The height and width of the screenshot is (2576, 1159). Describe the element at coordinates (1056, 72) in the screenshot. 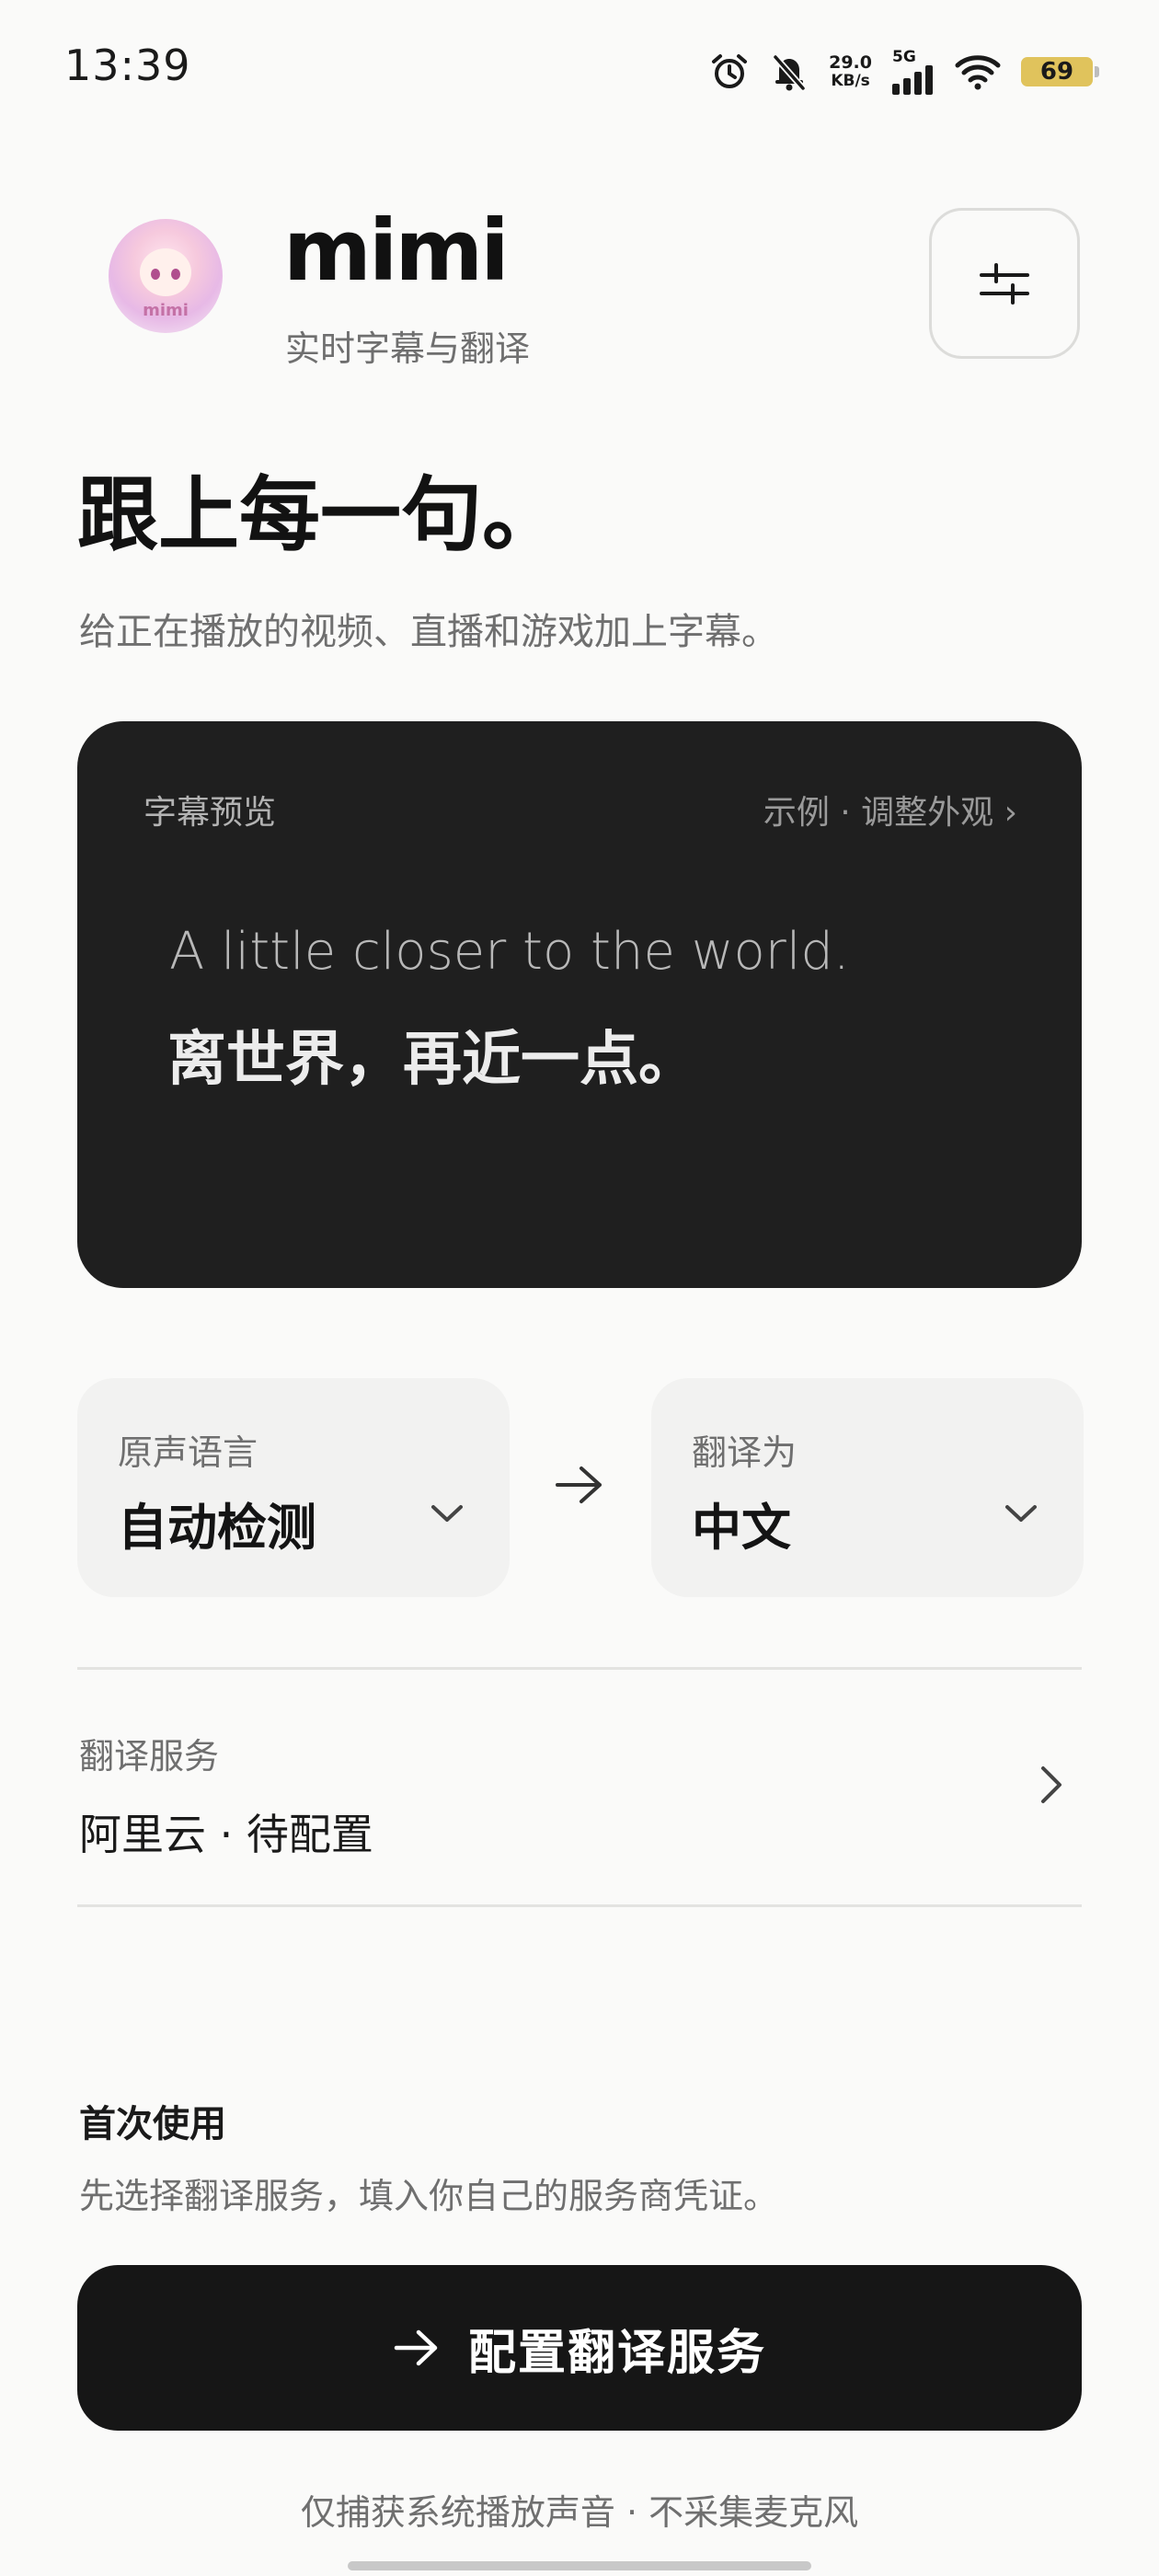

I see `battery-level: 69` at that location.